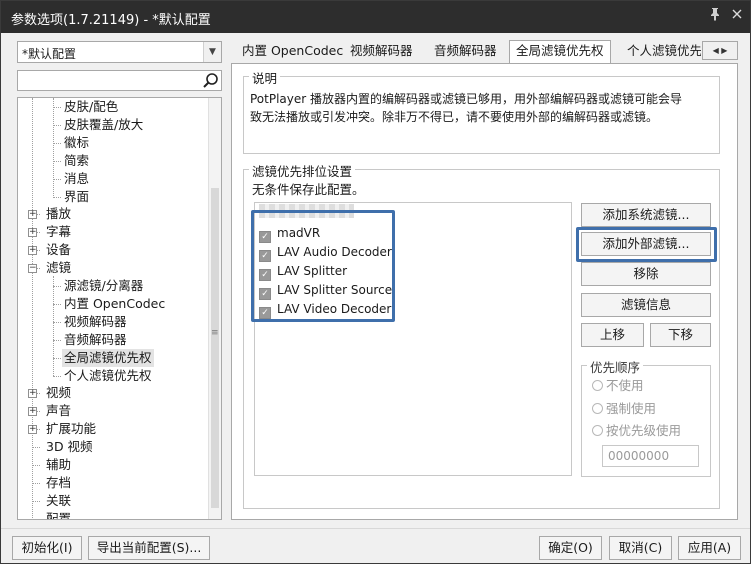 This screenshot has width=751, height=564. What do you see at coordinates (680, 335) in the screenshot?
I see `move-down-button: 下移` at bounding box center [680, 335].